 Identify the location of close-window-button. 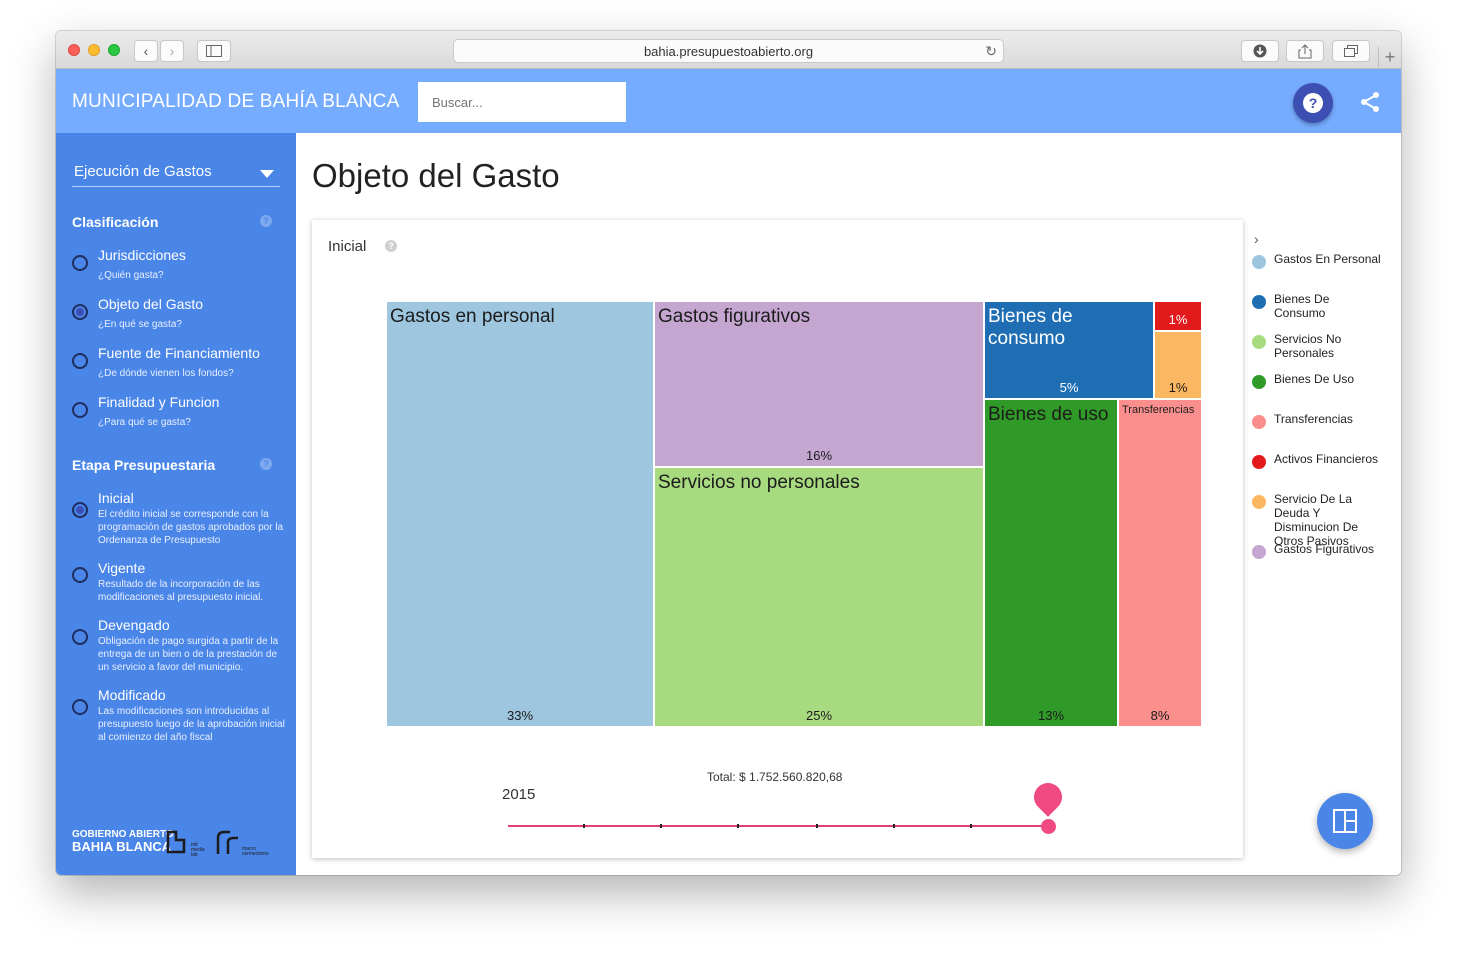
(74, 50).